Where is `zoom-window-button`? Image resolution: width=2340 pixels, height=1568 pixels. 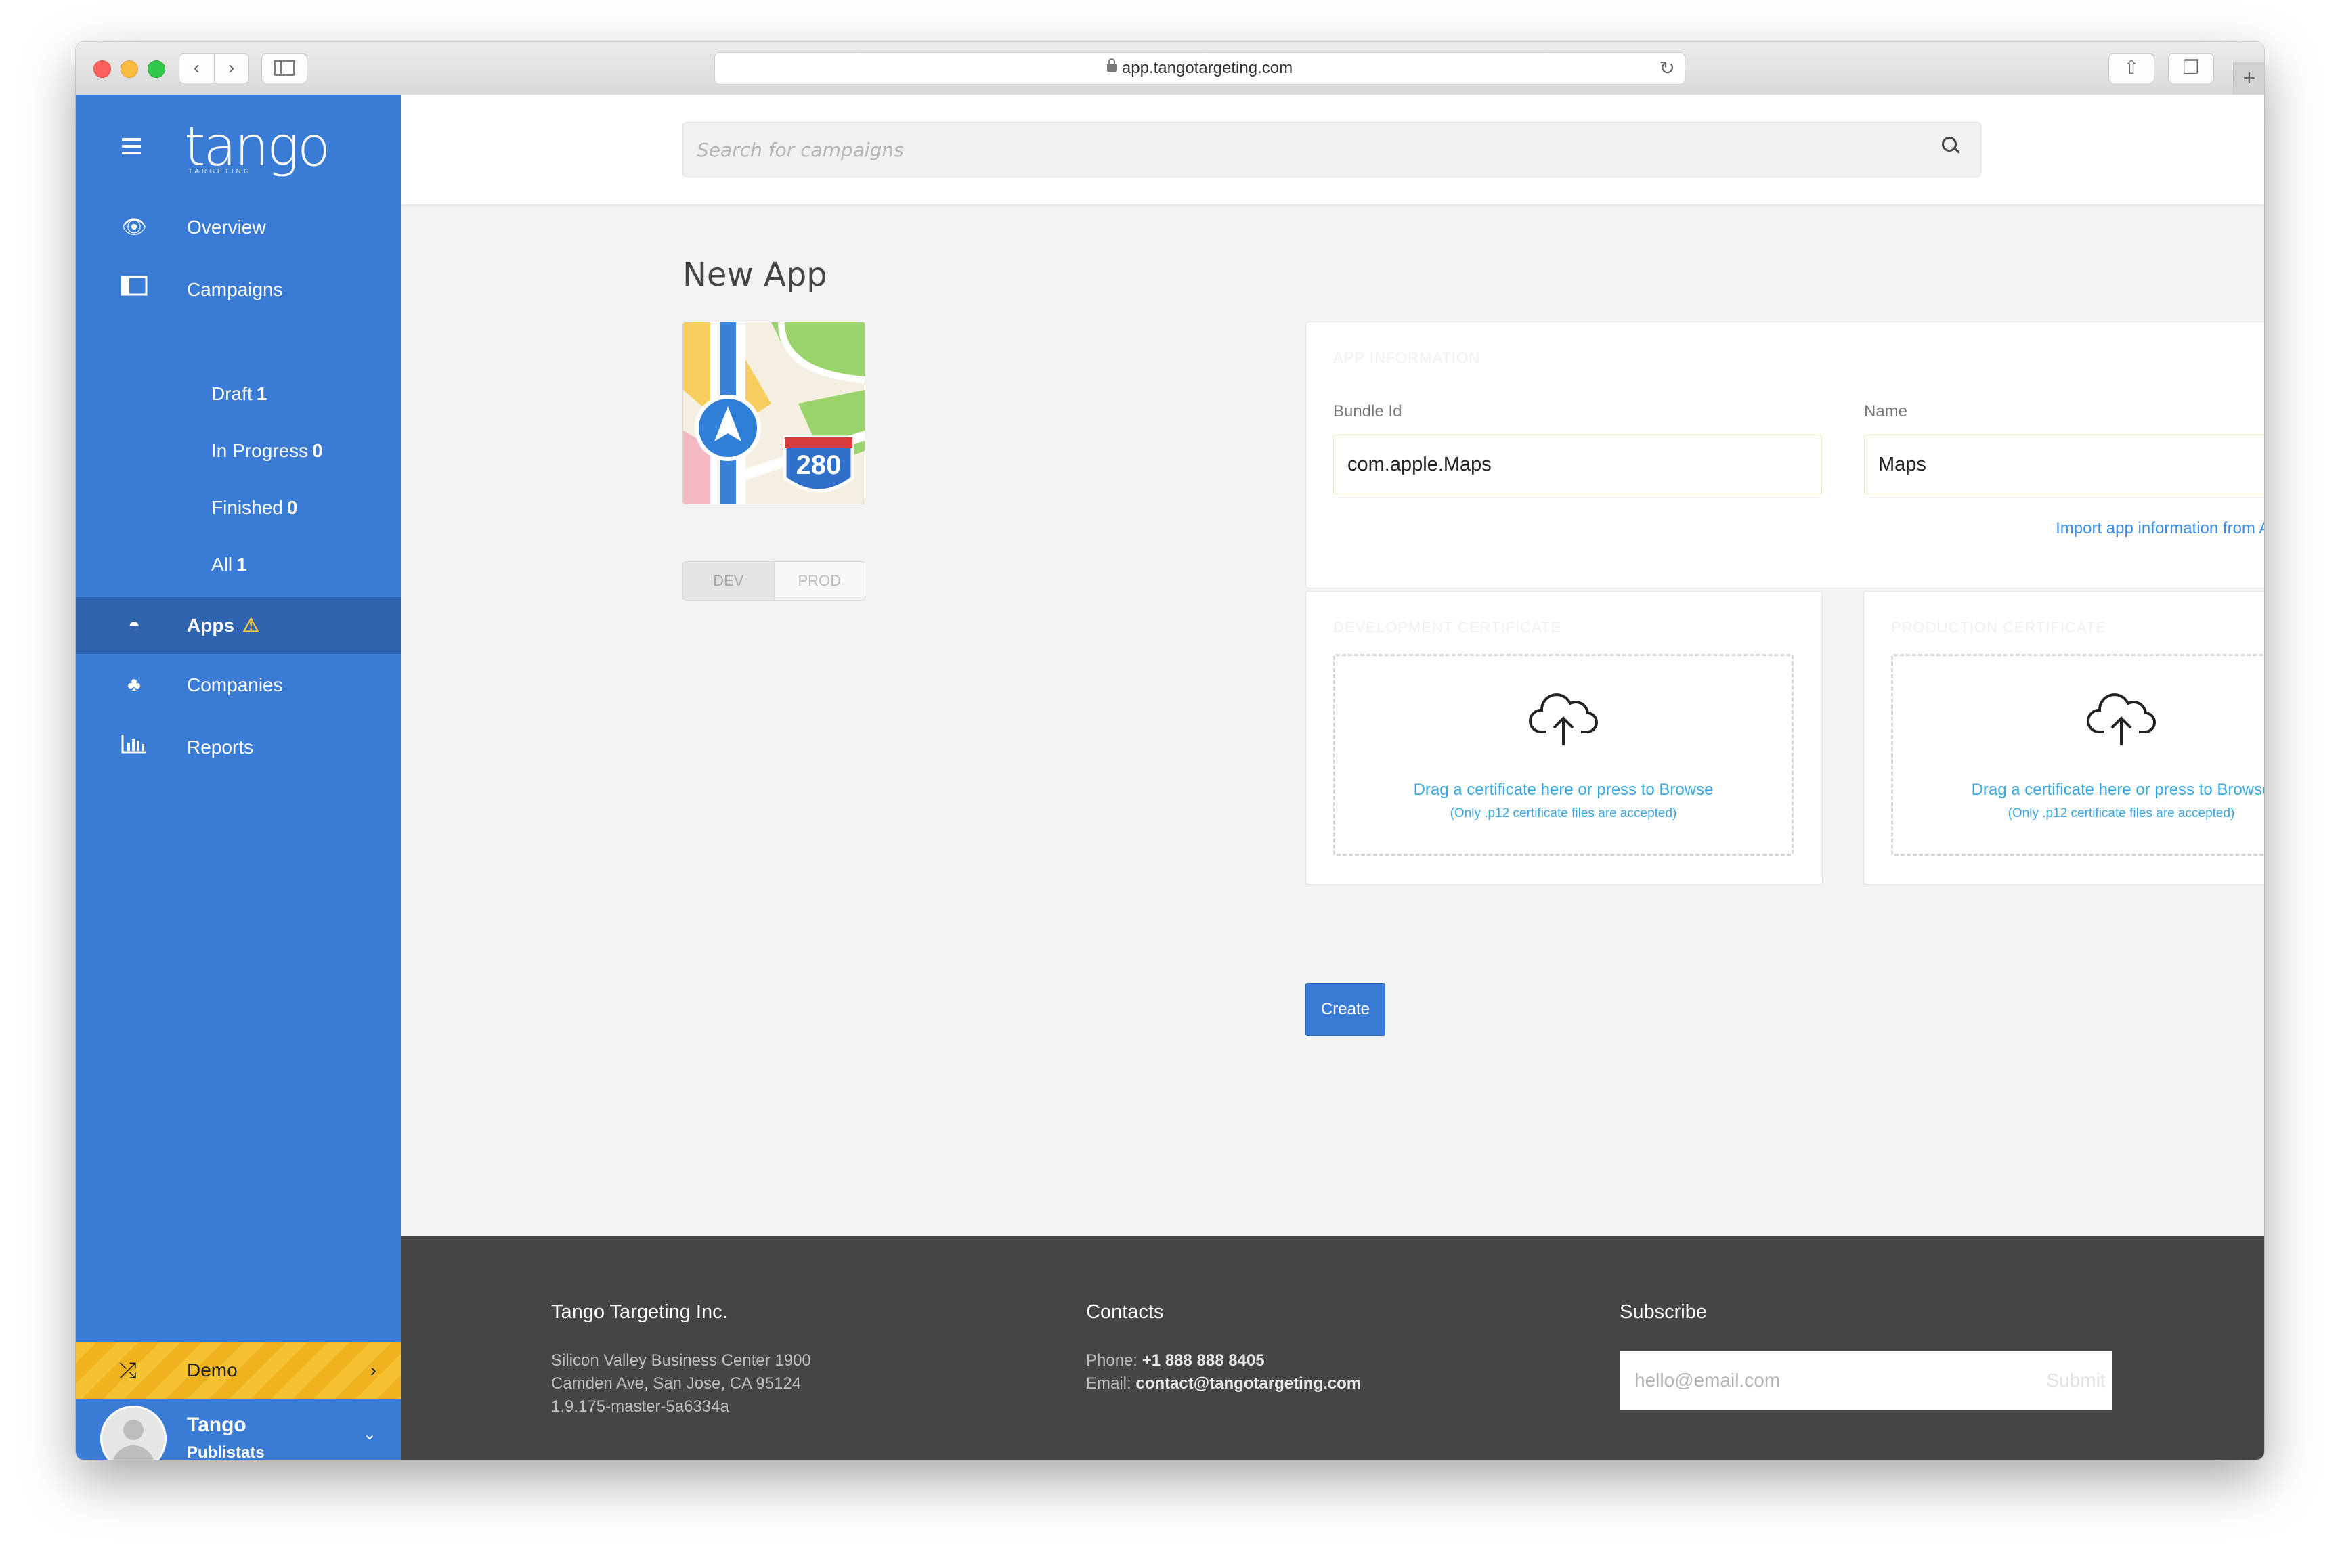
zoom-window-button is located at coordinates (156, 69).